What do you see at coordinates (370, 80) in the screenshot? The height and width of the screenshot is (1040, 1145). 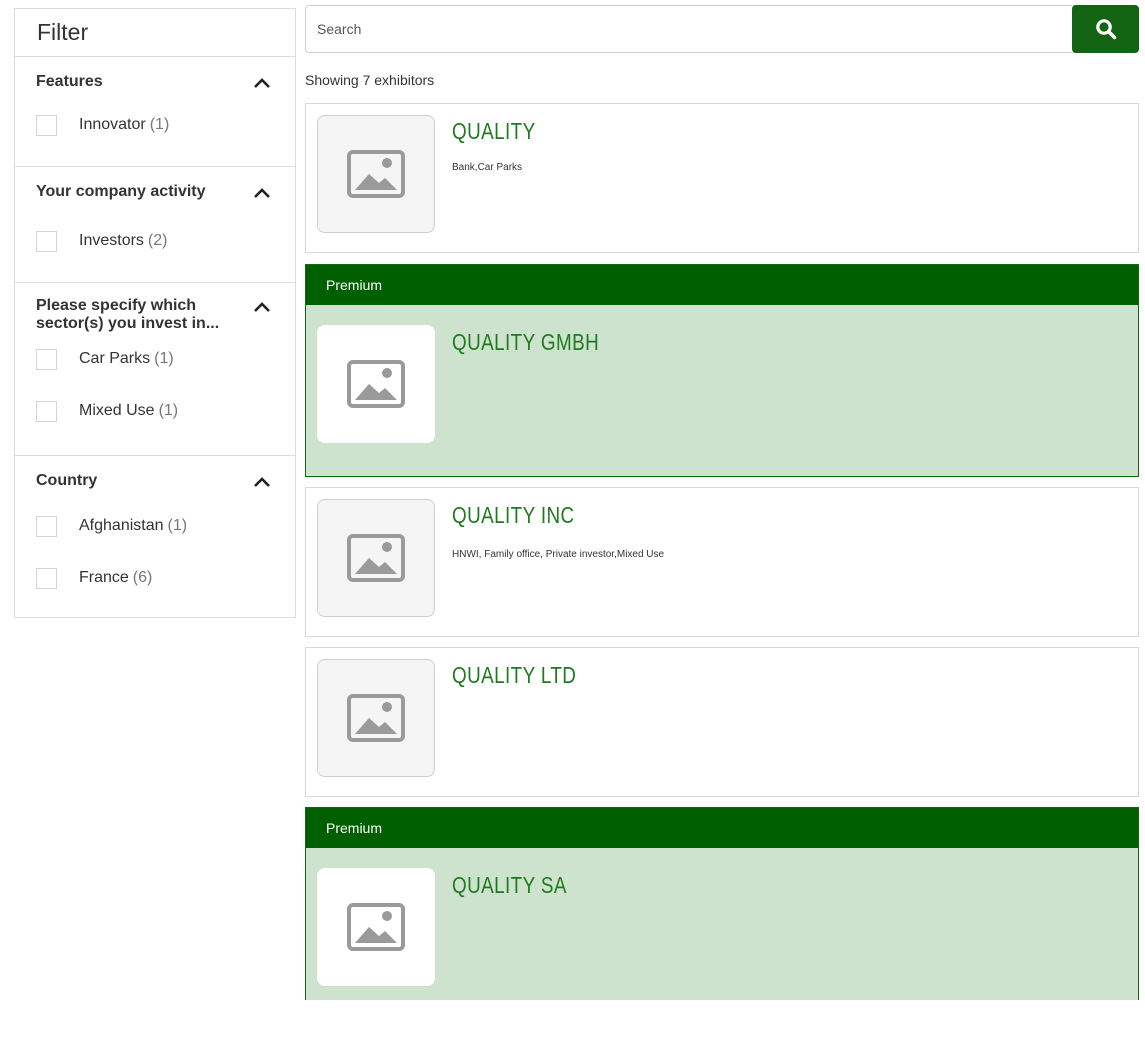 I see `results-summary: Showing 7 exhibitors` at bounding box center [370, 80].